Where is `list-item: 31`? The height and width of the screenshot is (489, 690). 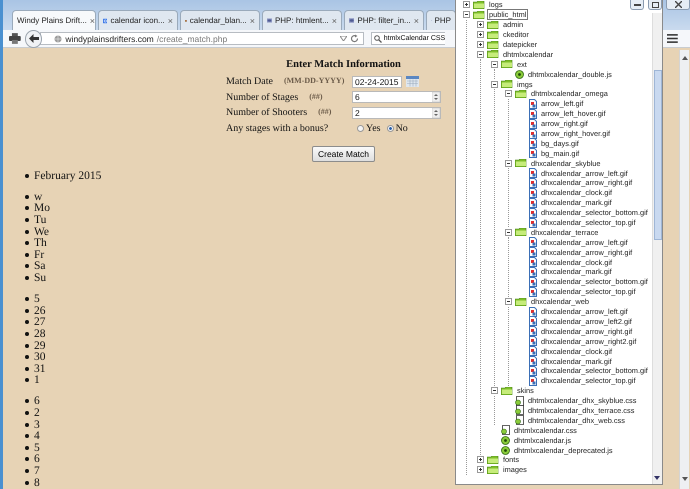 list-item: 31 is located at coordinates (40, 368).